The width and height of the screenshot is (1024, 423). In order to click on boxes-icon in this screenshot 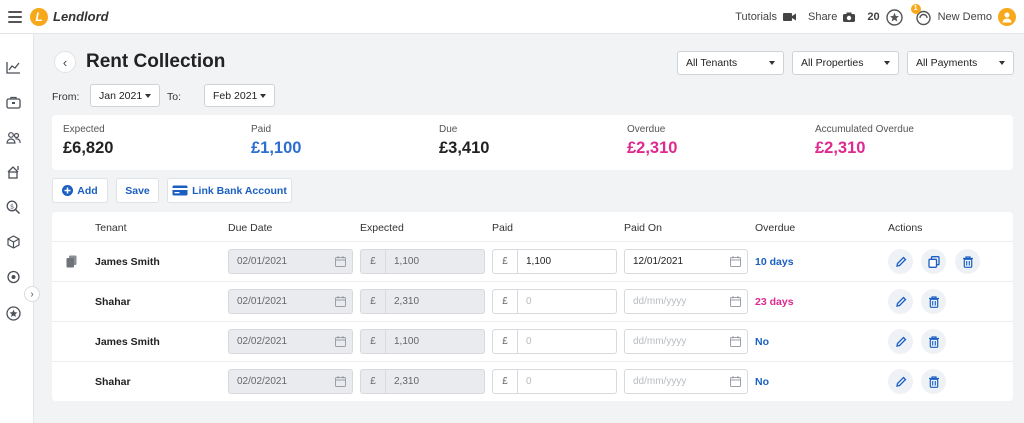, I will do `click(13, 242)`.